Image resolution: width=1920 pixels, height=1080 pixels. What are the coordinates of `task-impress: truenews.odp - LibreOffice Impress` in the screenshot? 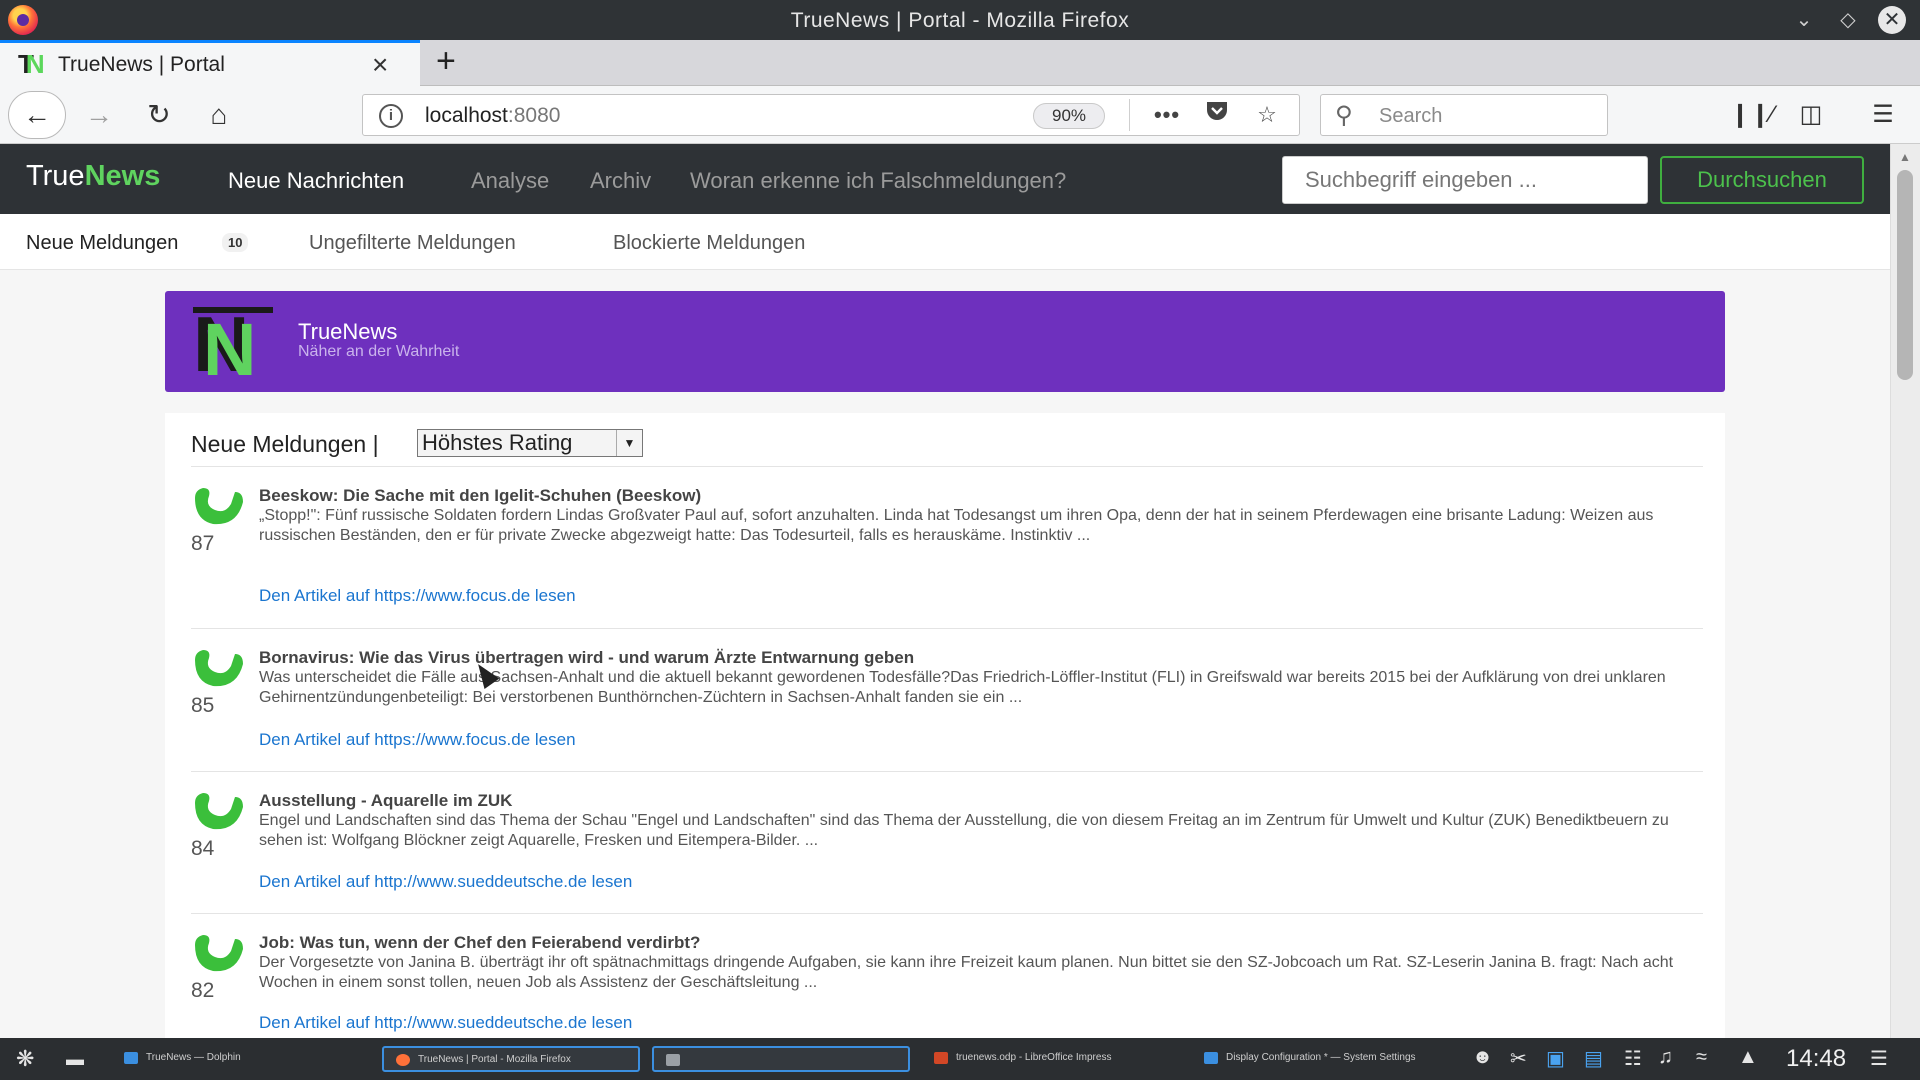 It's located at (1051, 1059).